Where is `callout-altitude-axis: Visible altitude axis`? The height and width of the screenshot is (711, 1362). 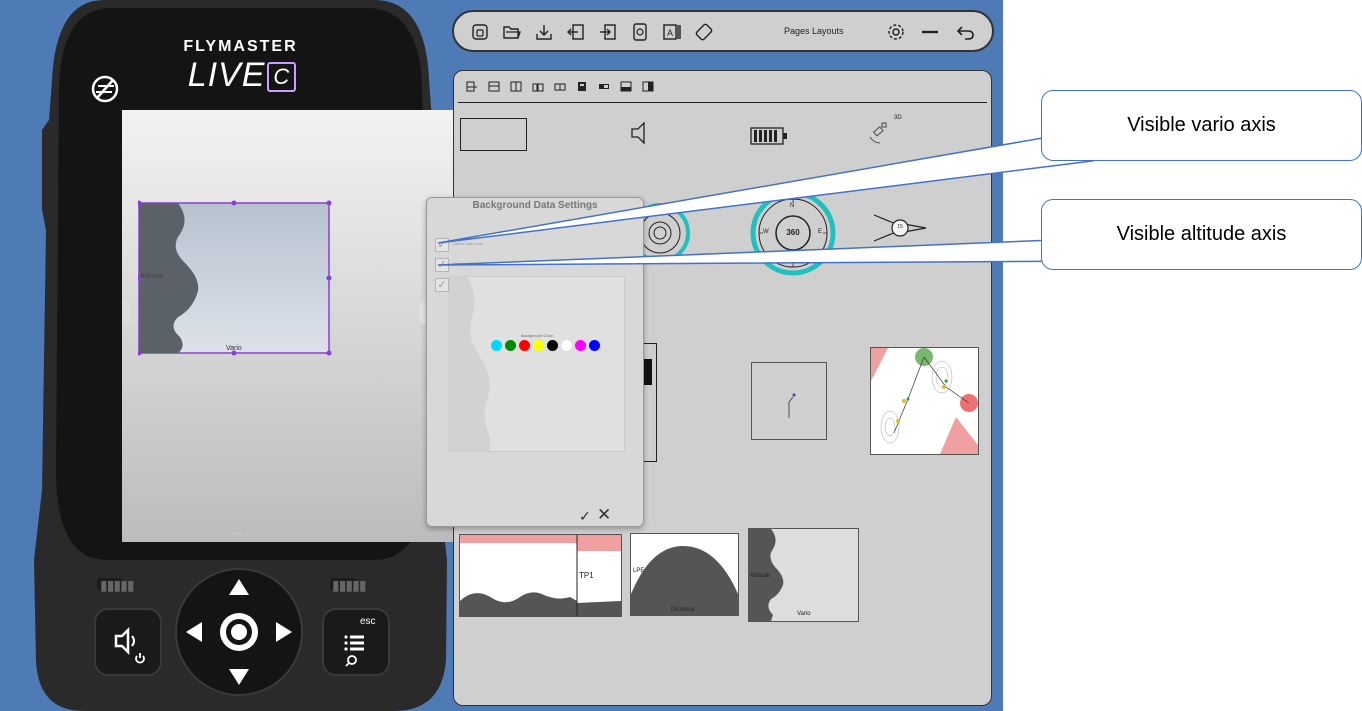 callout-altitude-axis: Visible altitude axis is located at coordinates (1201, 234).